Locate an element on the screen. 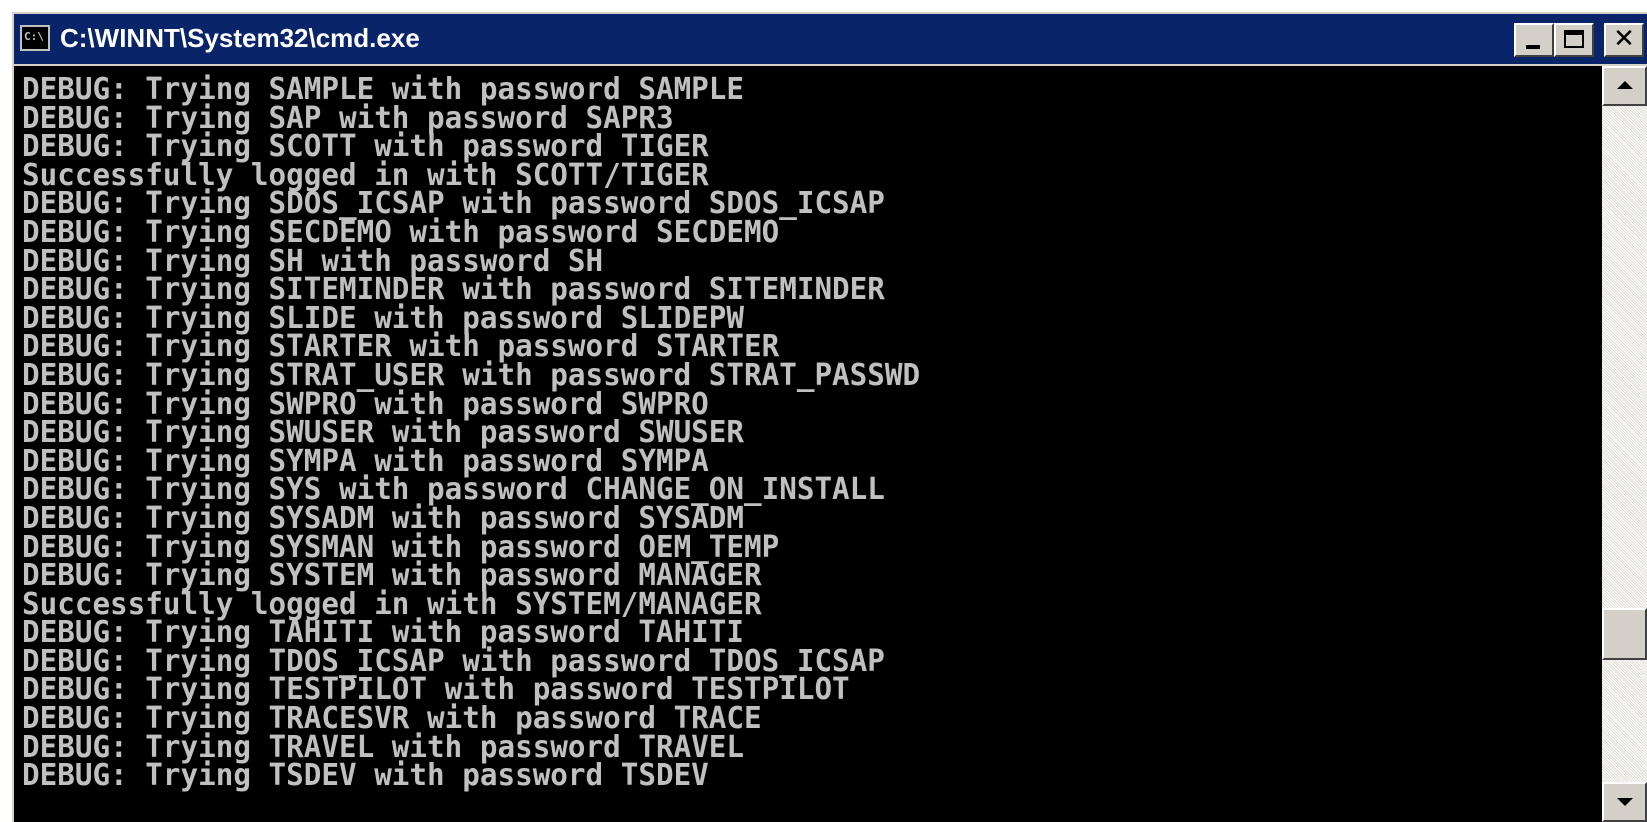  close-icon: ✕ is located at coordinates (1624, 39).